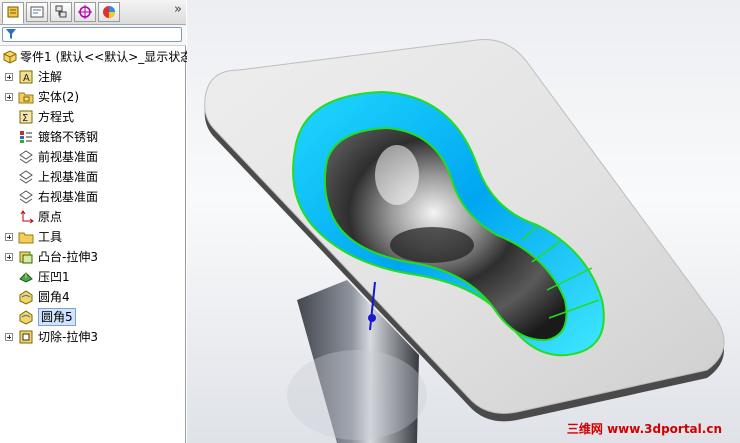 This screenshot has height=443, width=740. I want to click on configuration-manager-tab, so click(61, 12).